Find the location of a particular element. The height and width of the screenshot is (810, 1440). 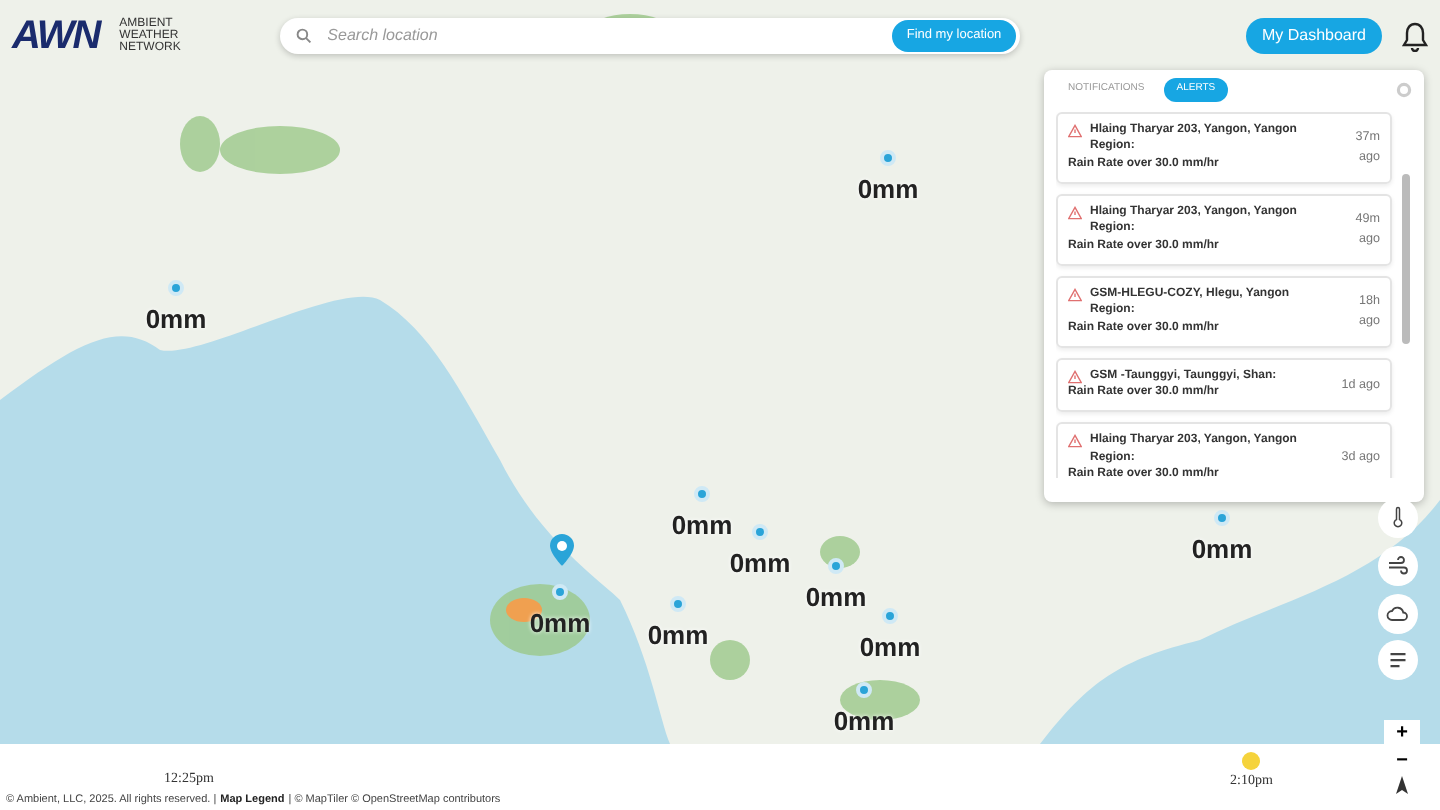

bell-icon is located at coordinates (1415, 36).